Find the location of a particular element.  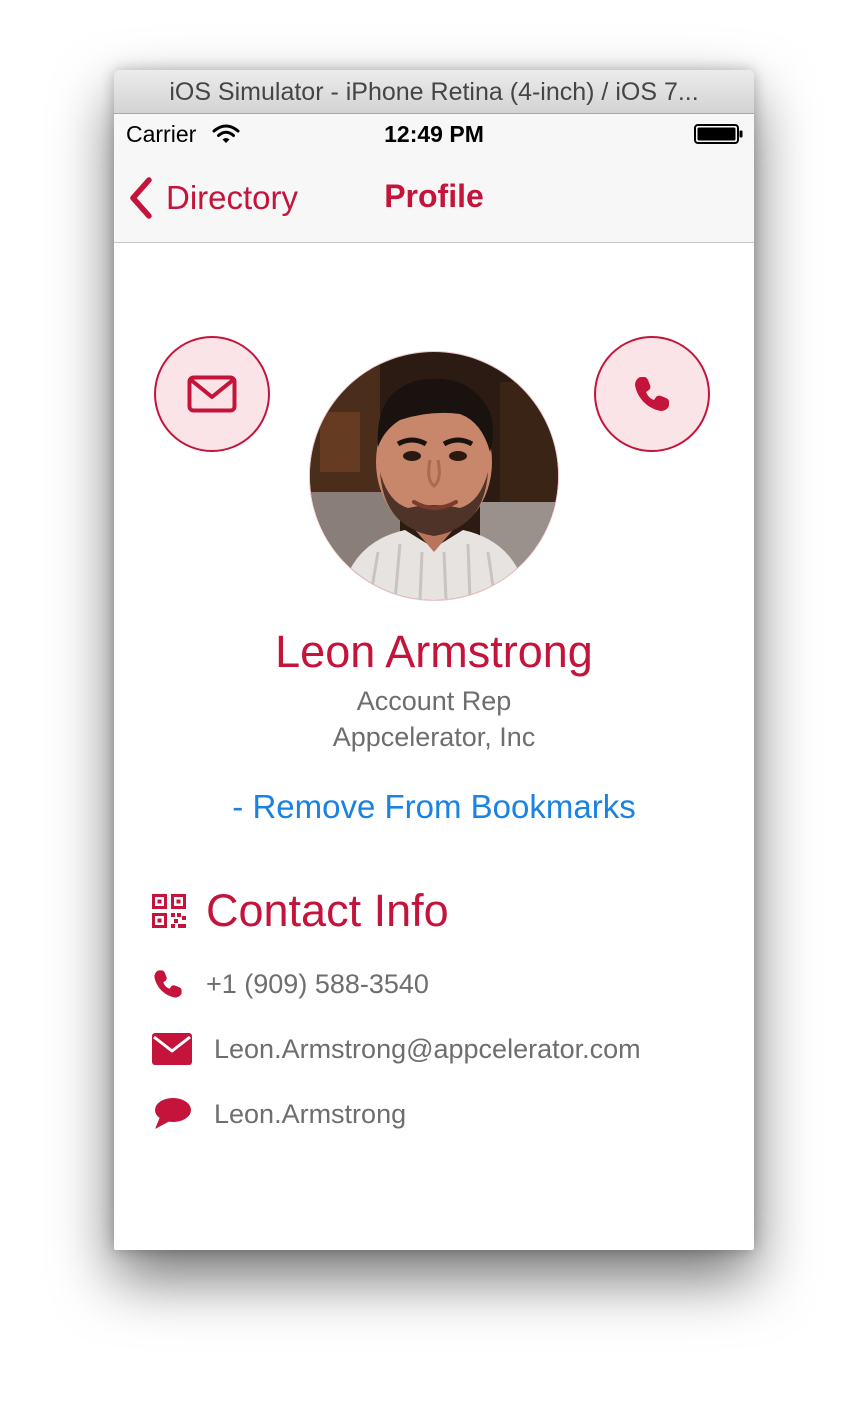

job-title: Account Rep is located at coordinates (434, 701).